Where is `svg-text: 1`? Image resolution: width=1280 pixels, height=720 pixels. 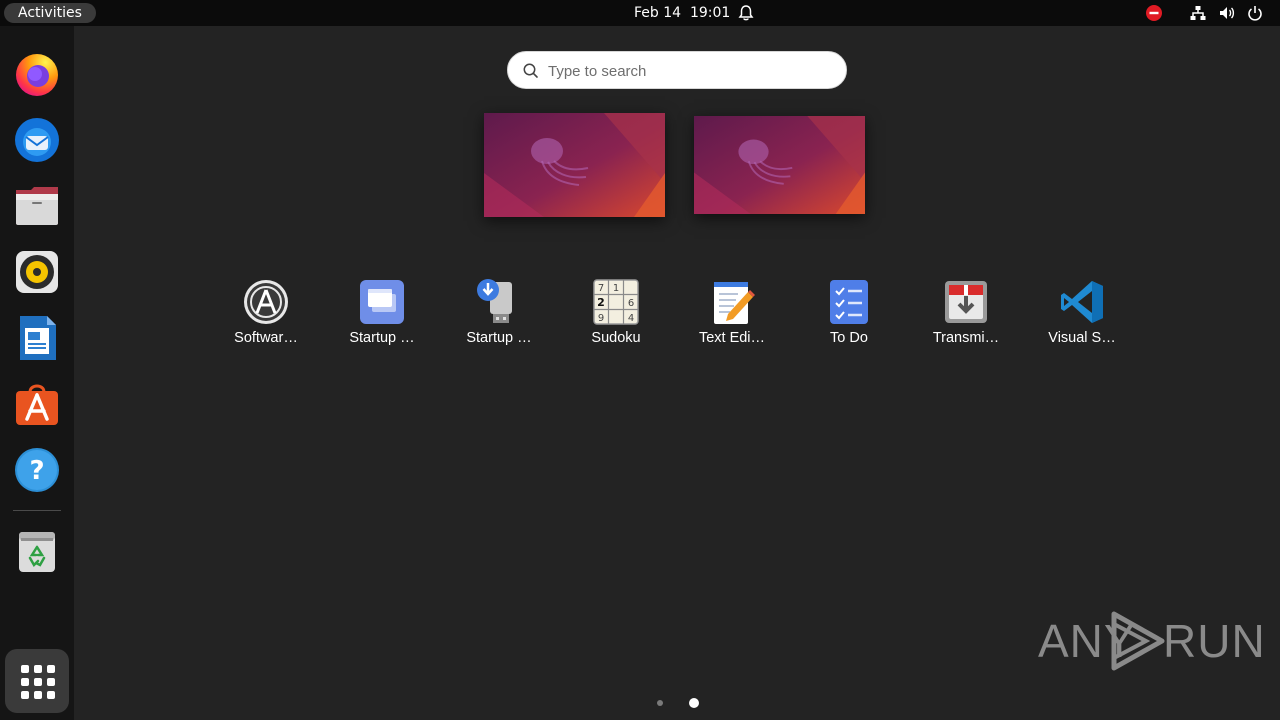 svg-text: 1 is located at coordinates (616, 288).